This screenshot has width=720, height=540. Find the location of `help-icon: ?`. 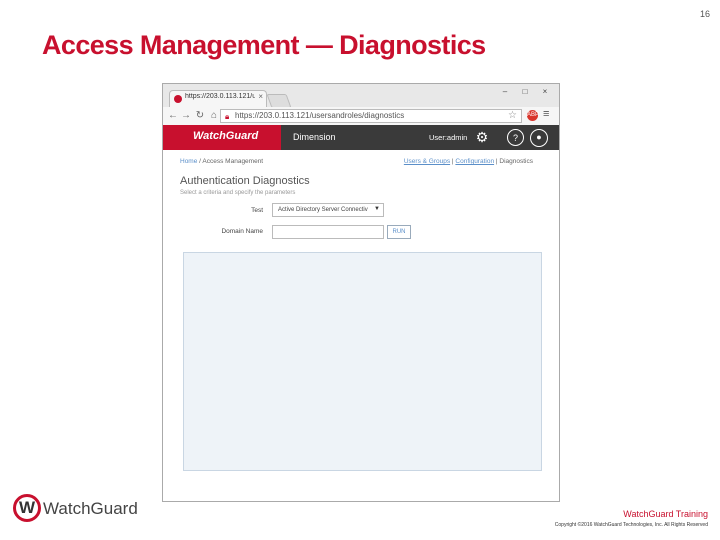

help-icon: ? is located at coordinates (515, 137).